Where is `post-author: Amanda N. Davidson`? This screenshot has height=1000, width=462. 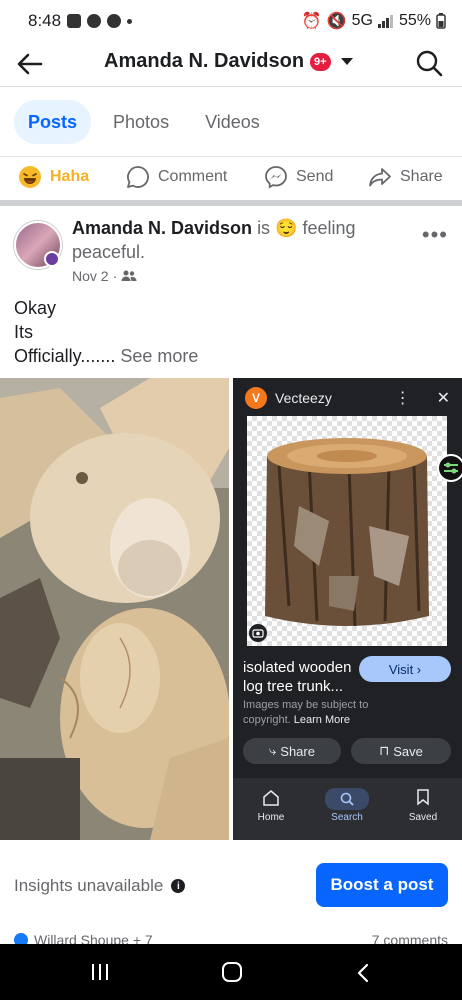 post-author: Amanda N. Davidson is located at coordinates (162, 228).